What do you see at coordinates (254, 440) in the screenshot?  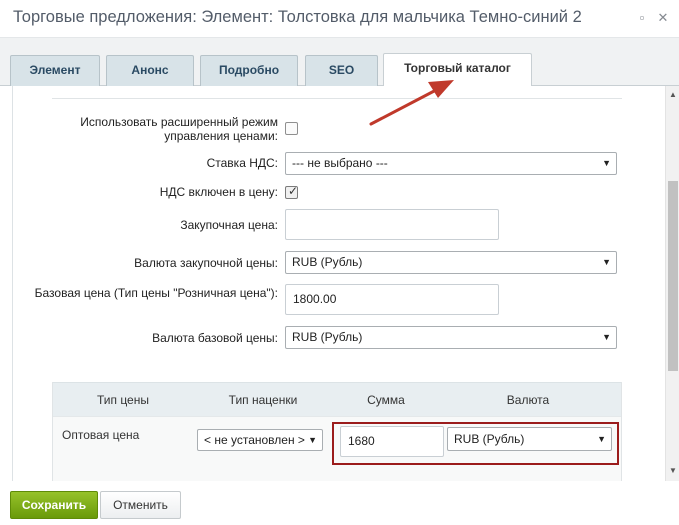 I see `markup-type-value: < не установлен >` at bounding box center [254, 440].